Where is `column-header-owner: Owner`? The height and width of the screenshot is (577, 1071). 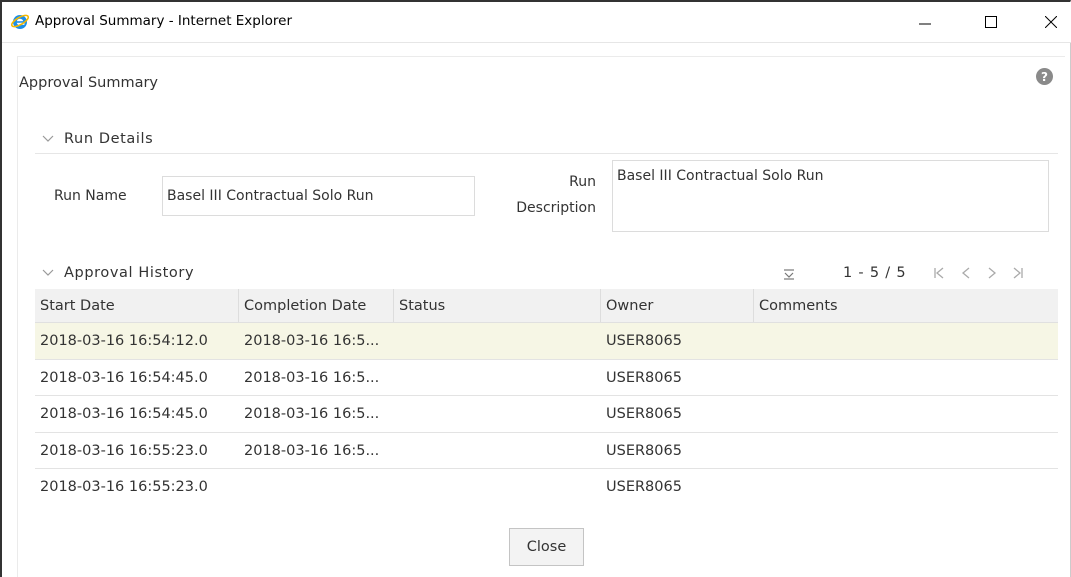
column-header-owner: Owner is located at coordinates (677, 305).